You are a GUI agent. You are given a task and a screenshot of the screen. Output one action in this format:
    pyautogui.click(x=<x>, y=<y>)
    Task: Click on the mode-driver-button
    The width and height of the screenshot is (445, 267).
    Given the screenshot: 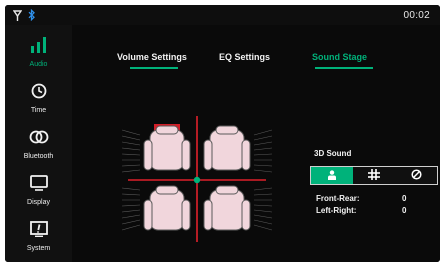 What is the action you would take?
    pyautogui.click(x=332, y=175)
    